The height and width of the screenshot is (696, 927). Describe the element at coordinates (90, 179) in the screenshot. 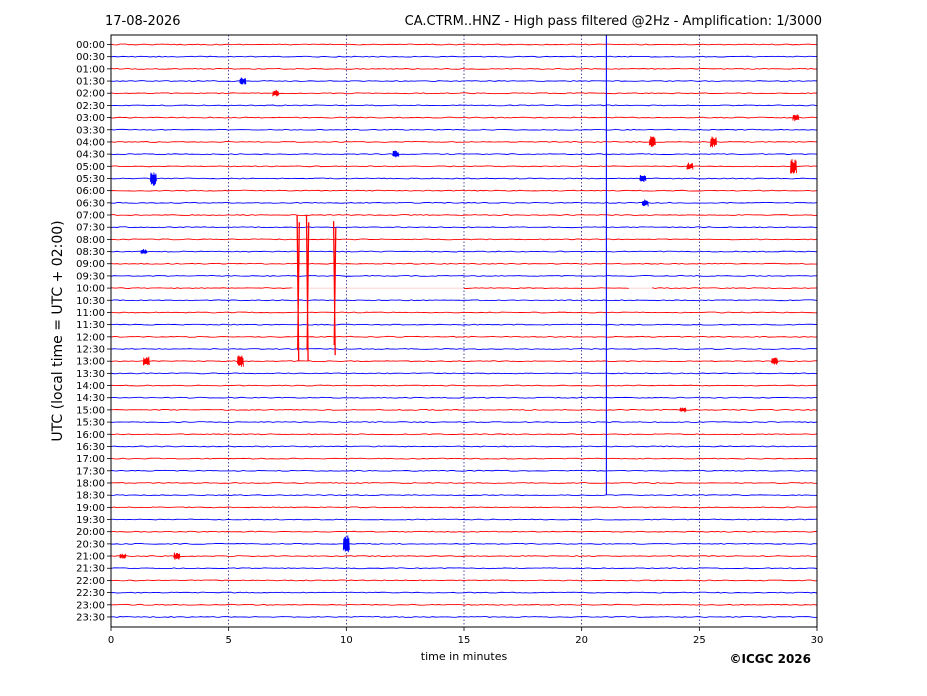

I see `y-tick-label: 05:30` at that location.